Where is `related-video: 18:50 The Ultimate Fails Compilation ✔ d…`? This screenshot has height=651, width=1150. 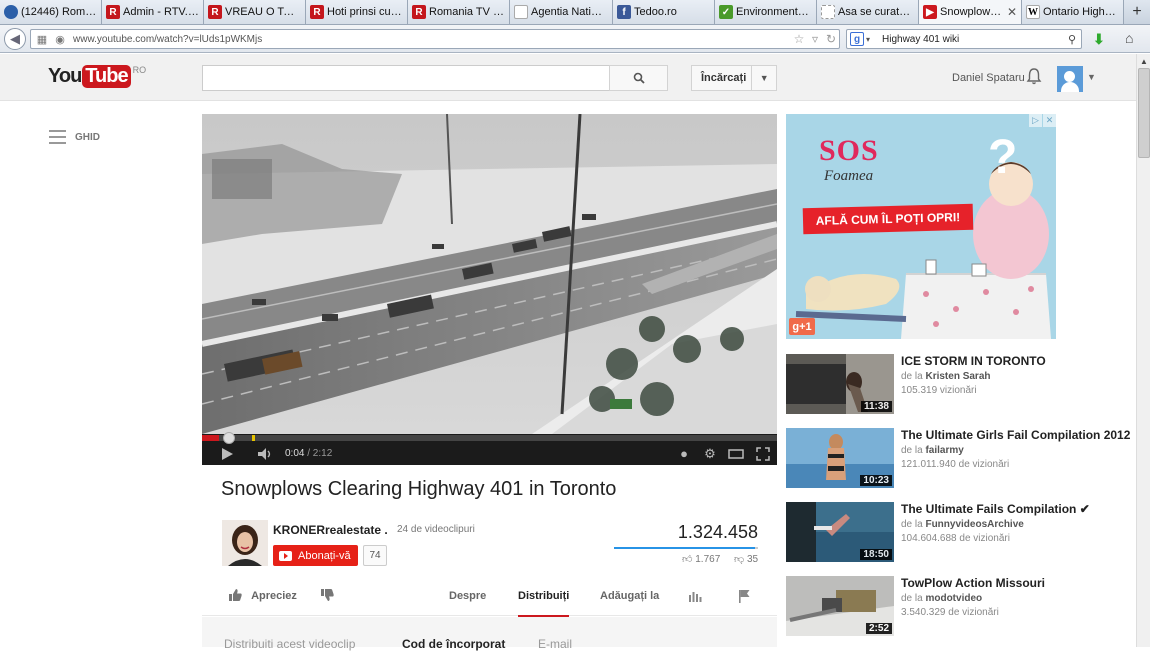 related-video: 18:50 The Ultimate Fails Compilation ✔ d… is located at coordinates (961, 533).